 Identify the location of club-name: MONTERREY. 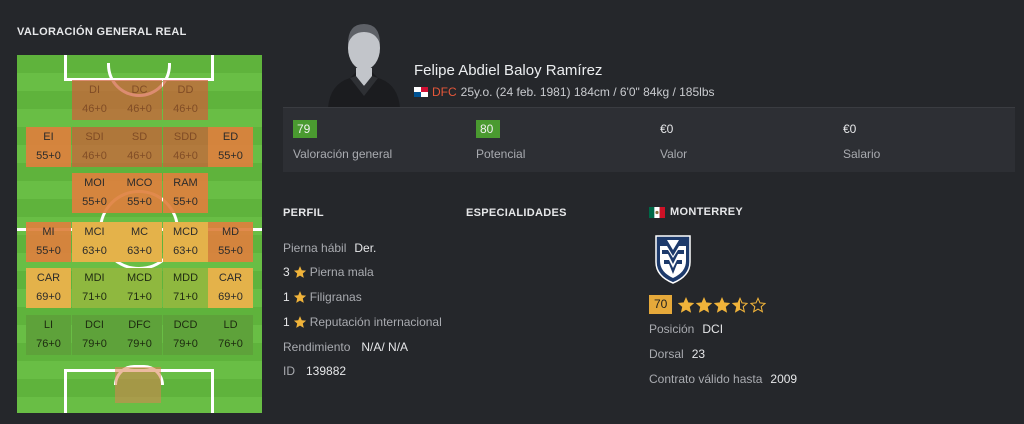
(706, 212).